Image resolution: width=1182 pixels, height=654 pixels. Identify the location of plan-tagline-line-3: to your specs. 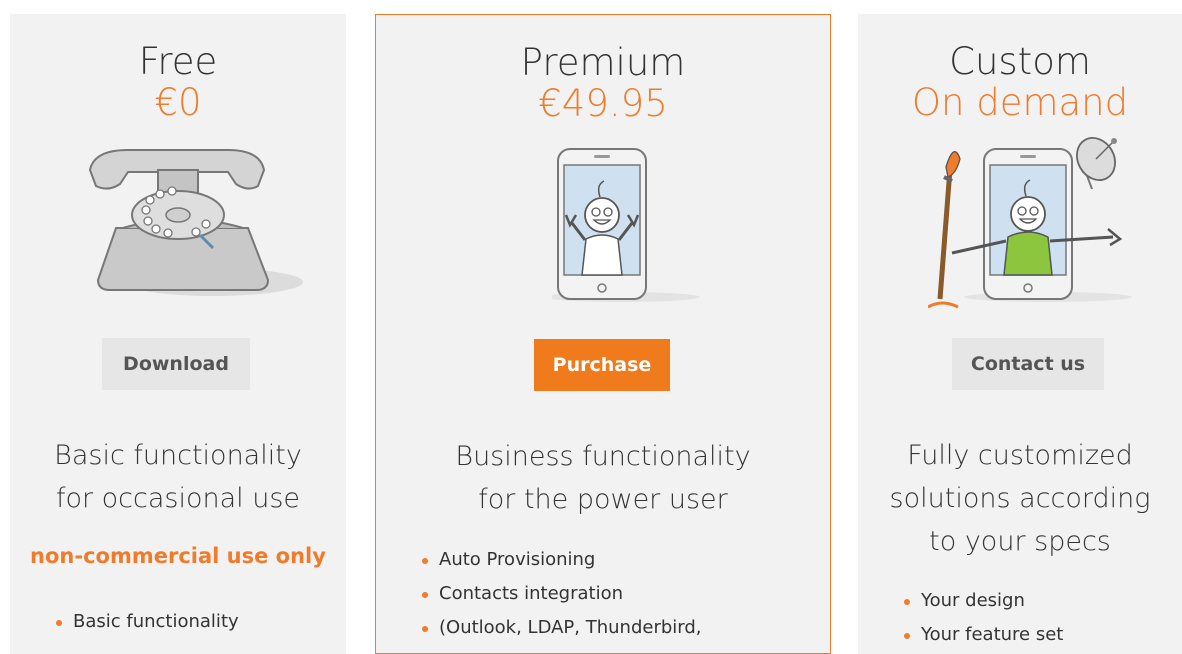
(1020, 541).